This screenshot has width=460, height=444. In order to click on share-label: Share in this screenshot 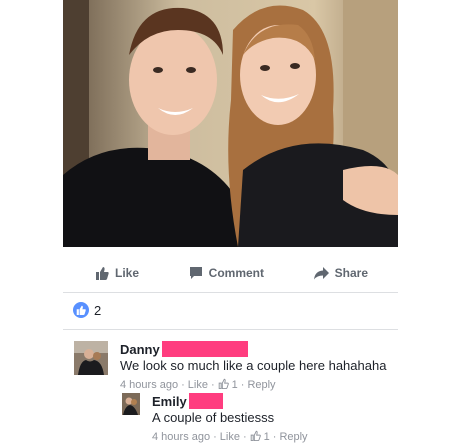, I will do `click(351, 273)`.